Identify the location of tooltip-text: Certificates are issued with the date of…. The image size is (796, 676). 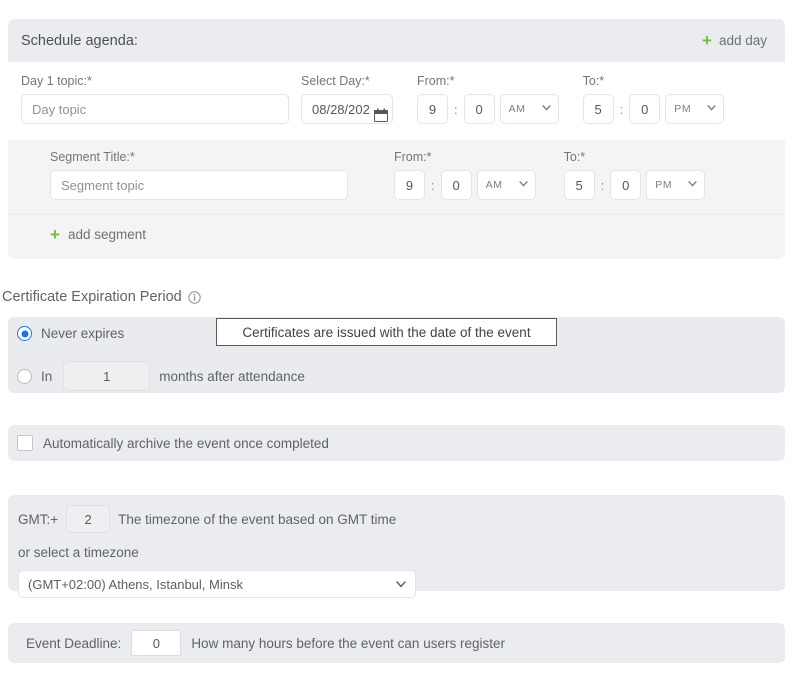
(386, 332).